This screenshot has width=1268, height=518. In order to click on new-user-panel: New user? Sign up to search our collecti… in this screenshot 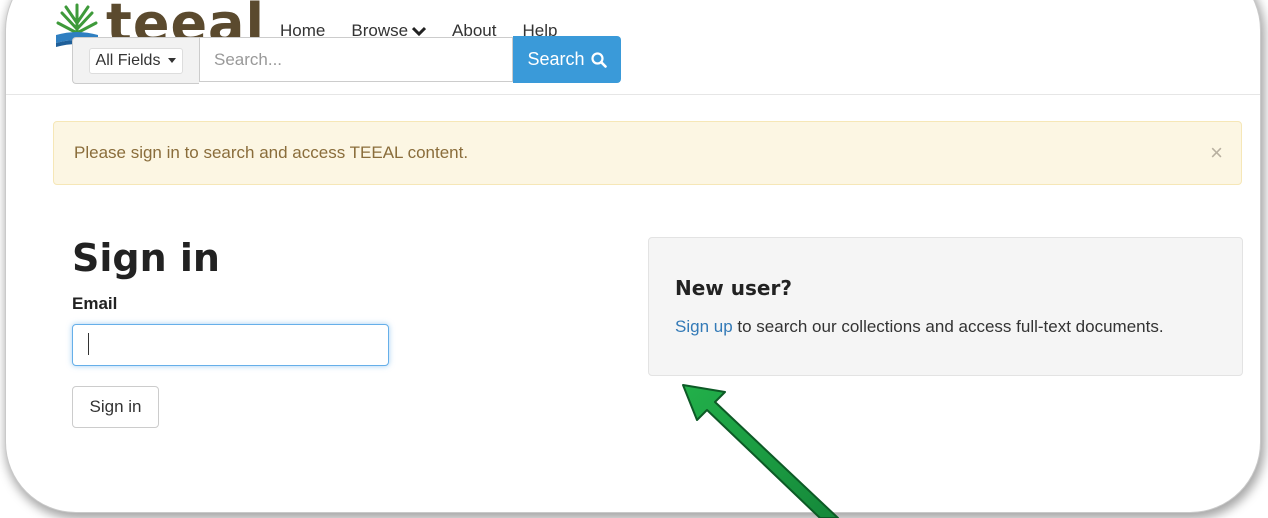, I will do `click(945, 306)`.